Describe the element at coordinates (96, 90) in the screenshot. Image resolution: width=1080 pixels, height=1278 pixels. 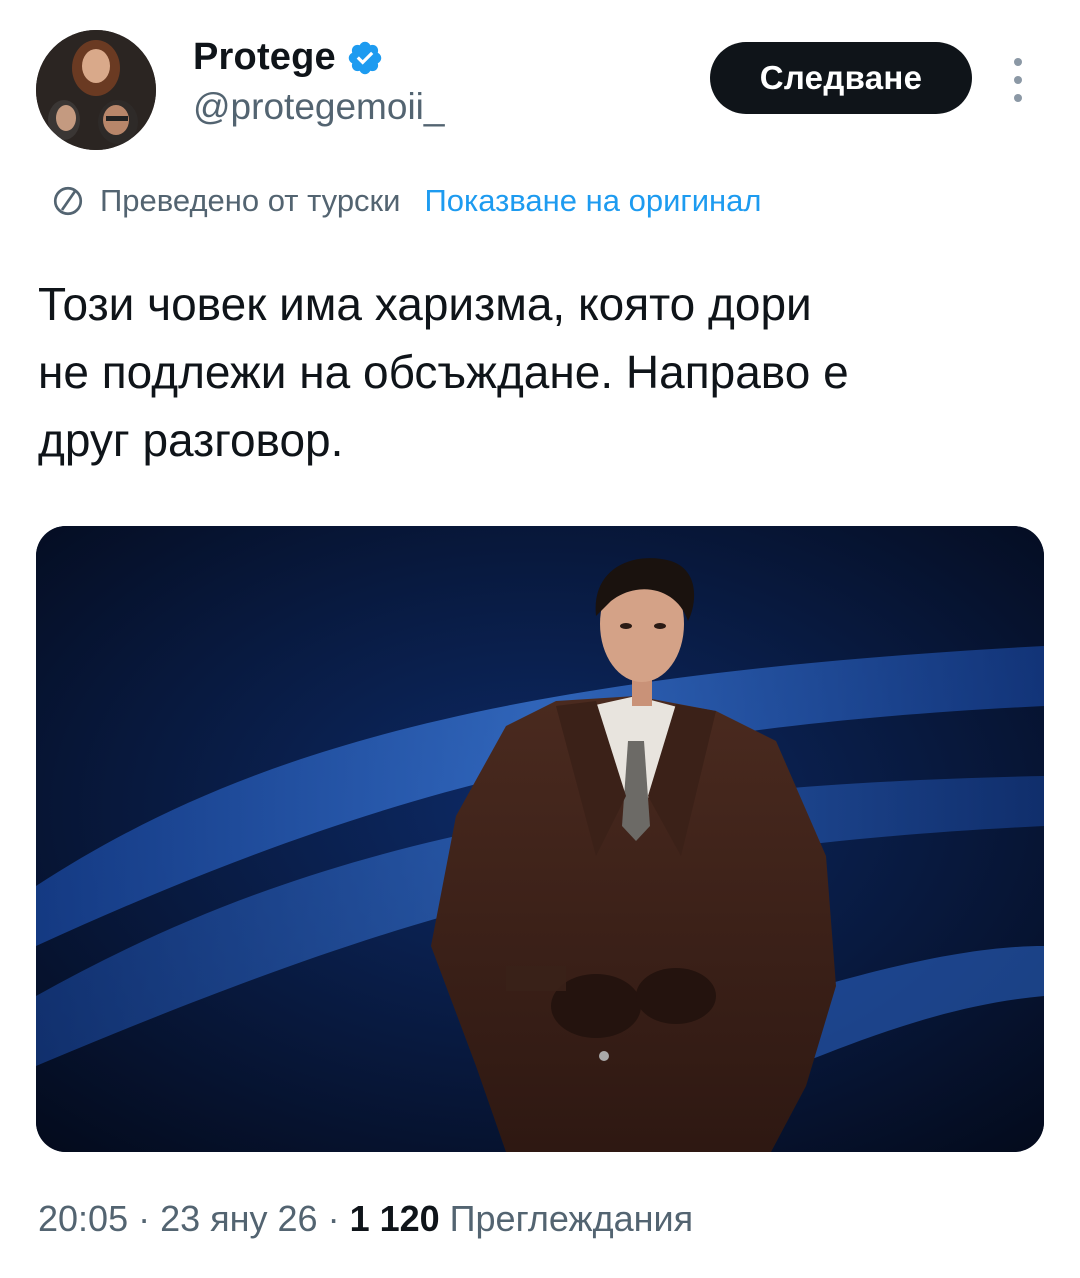
I see `avatar` at that location.